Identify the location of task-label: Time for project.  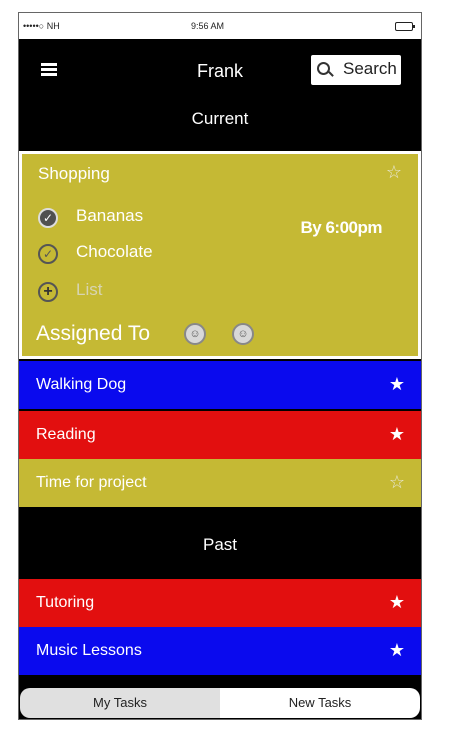
(91, 482).